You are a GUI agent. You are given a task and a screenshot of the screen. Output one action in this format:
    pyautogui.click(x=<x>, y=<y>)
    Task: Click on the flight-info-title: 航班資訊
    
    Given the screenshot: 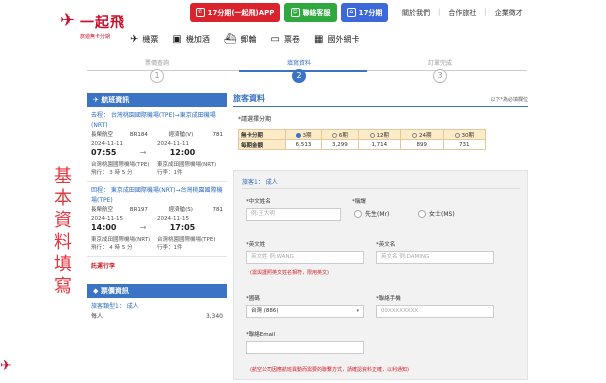 What is the action you would take?
    pyautogui.click(x=115, y=100)
    